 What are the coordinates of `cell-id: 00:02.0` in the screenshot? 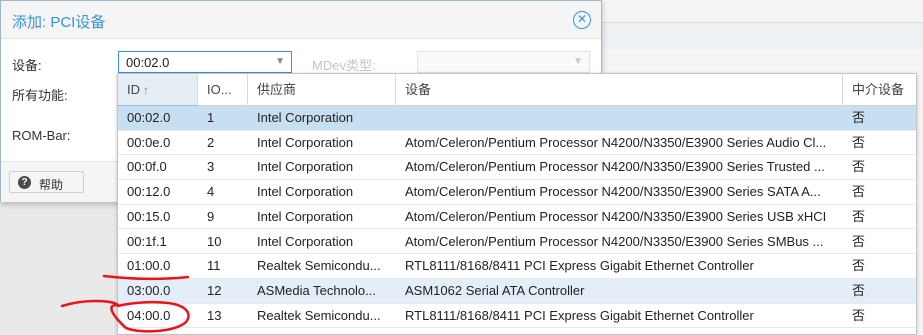 It's located at (149, 117).